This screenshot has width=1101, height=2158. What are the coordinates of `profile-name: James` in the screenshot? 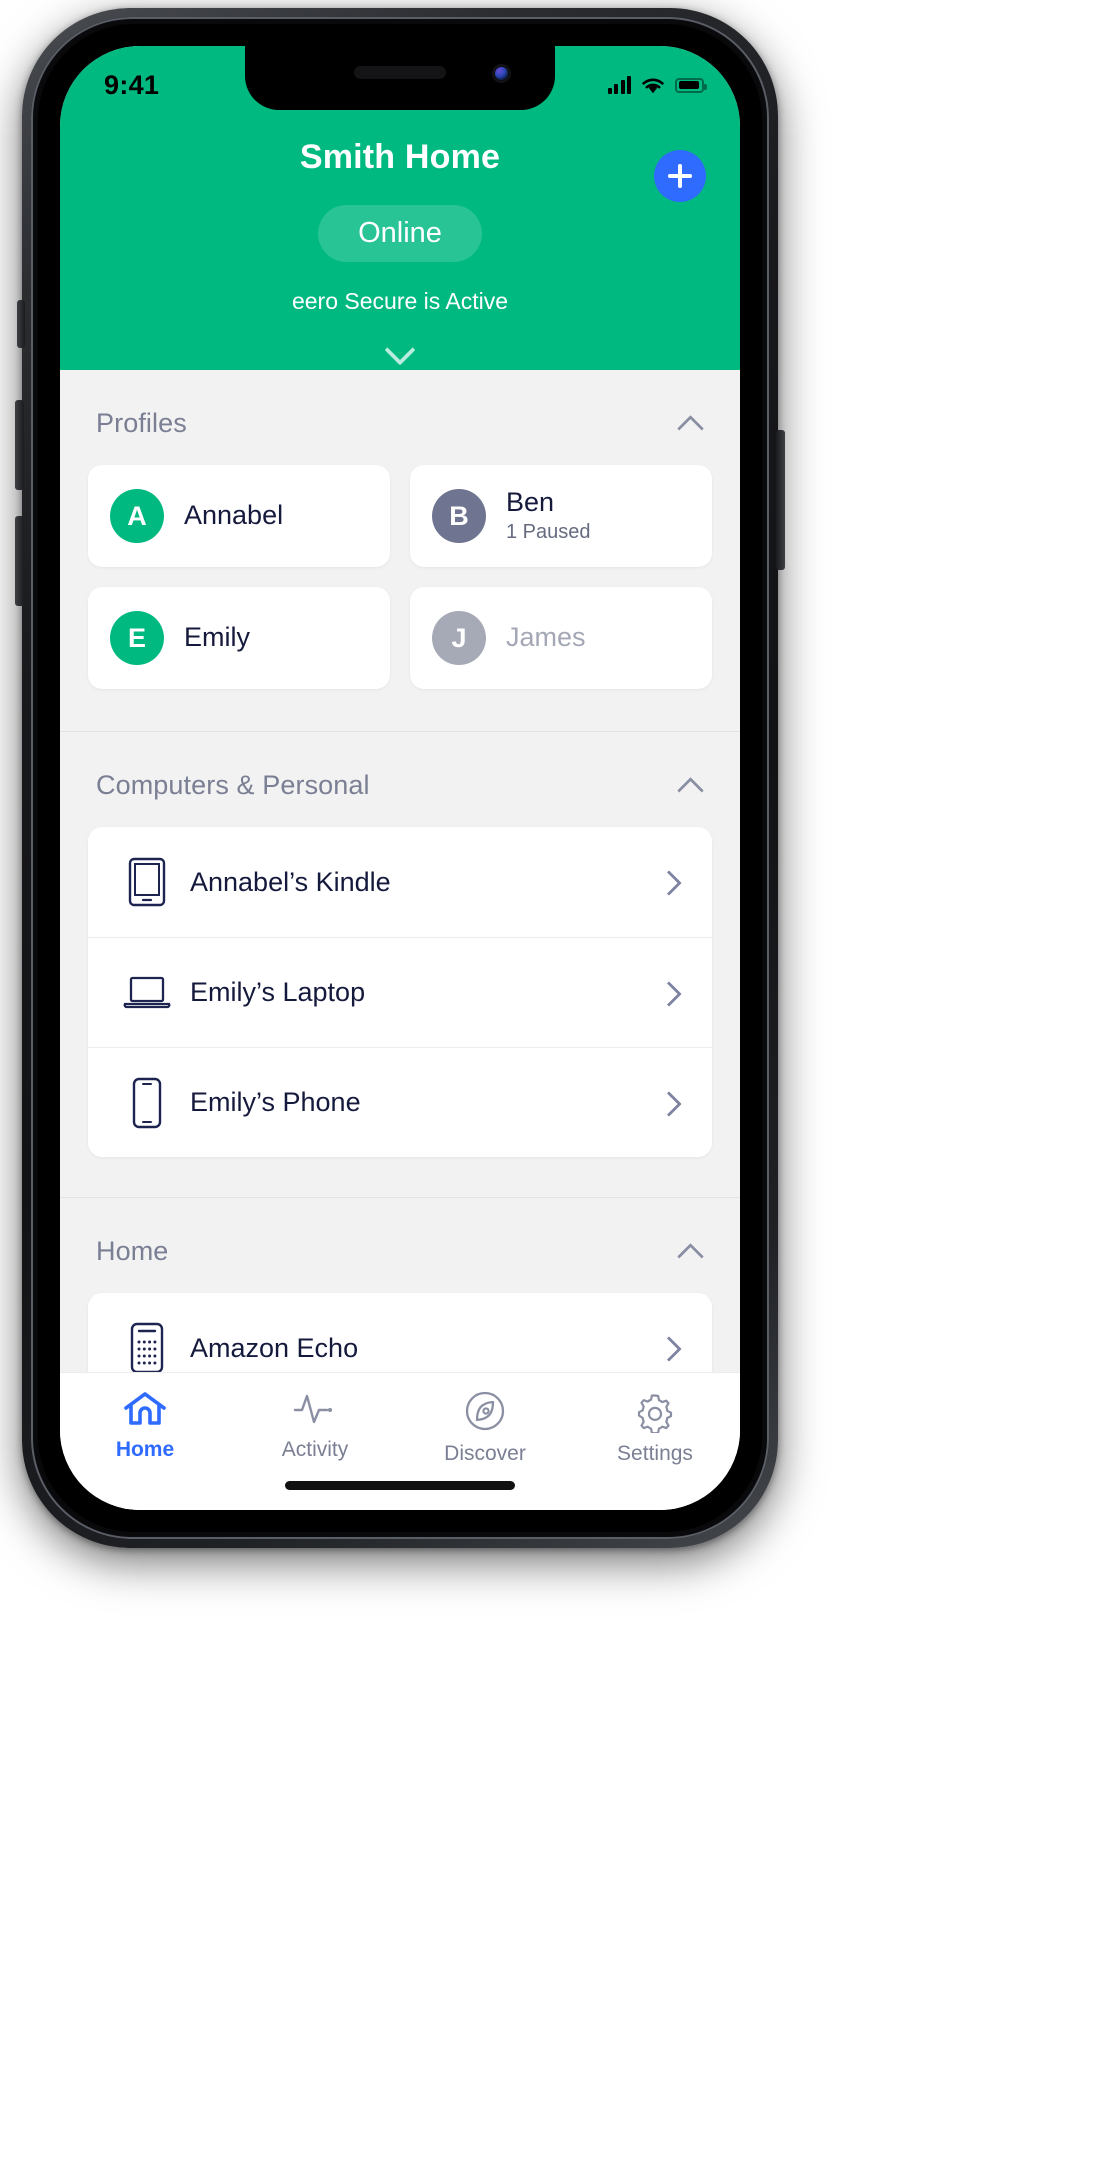 It's located at (546, 637).